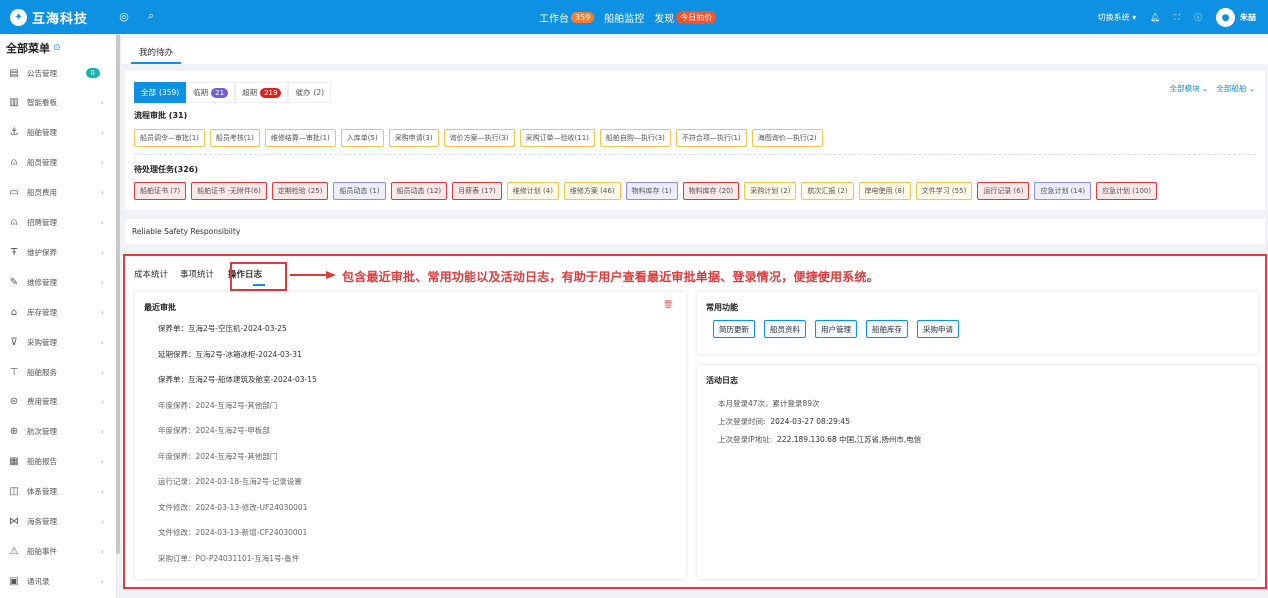  Describe the element at coordinates (310, 92) in the screenshot. I see `filter-urged: 催办 (2)` at that location.